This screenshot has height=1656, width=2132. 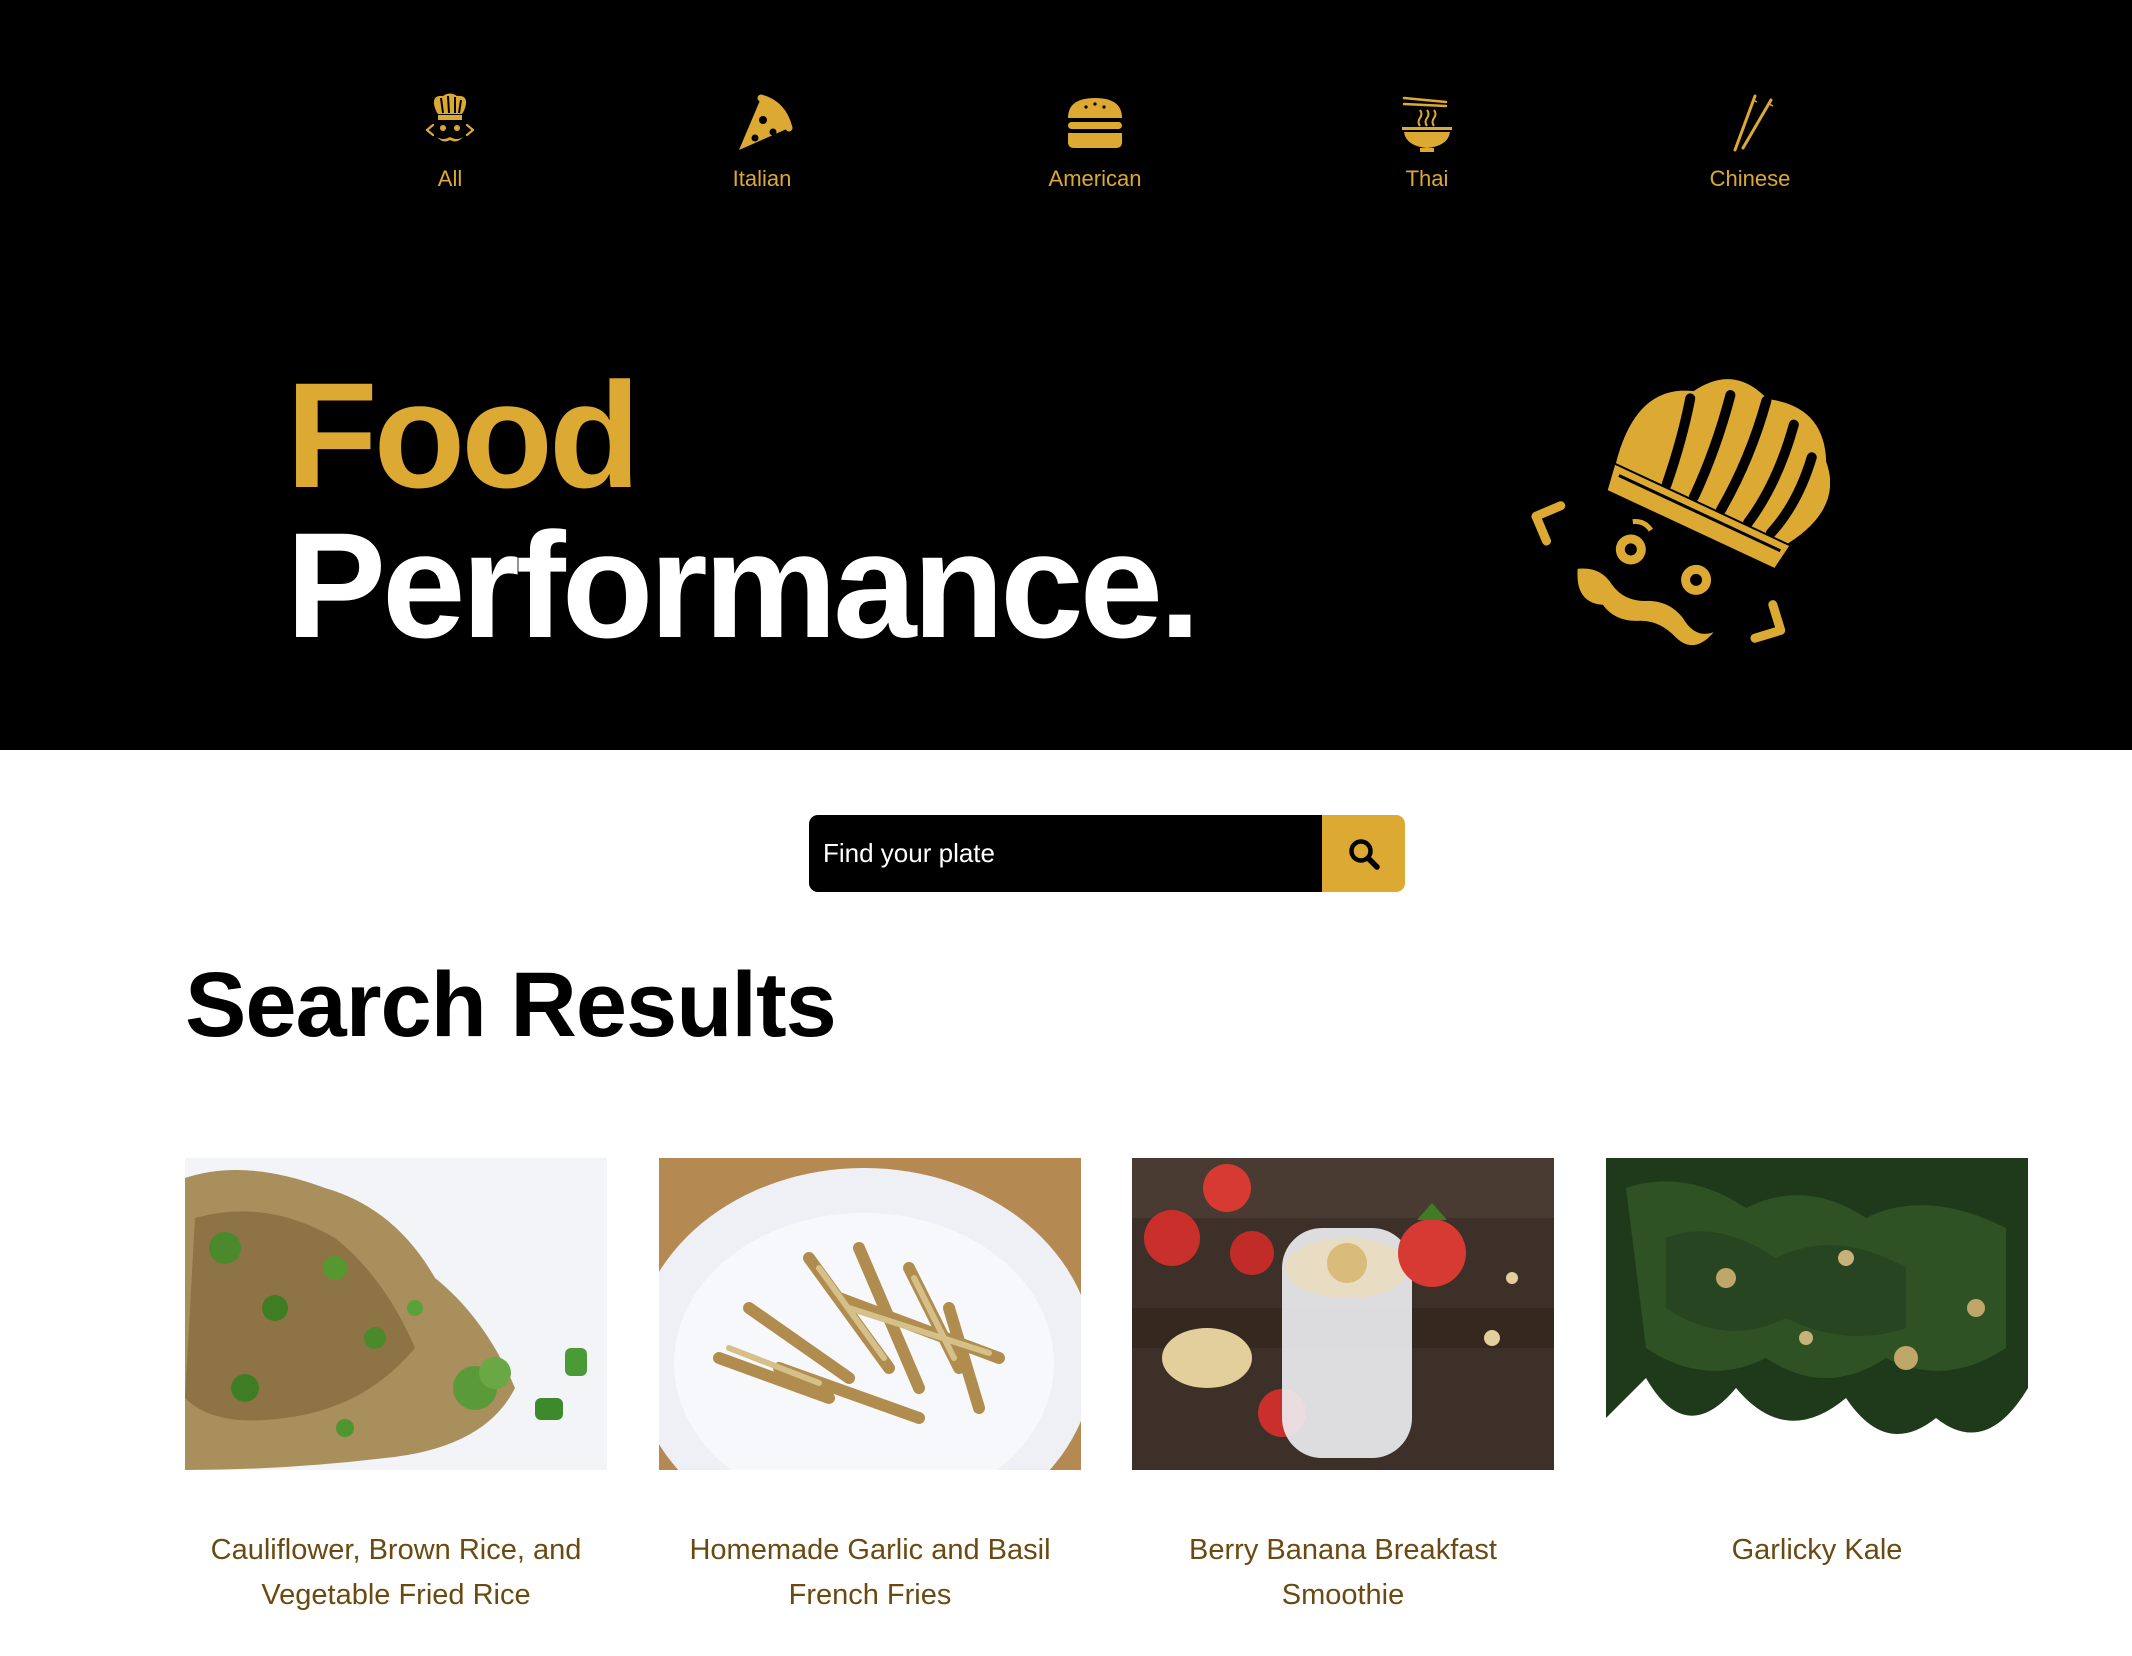 I want to click on category-all: All, so click(x=450, y=142).